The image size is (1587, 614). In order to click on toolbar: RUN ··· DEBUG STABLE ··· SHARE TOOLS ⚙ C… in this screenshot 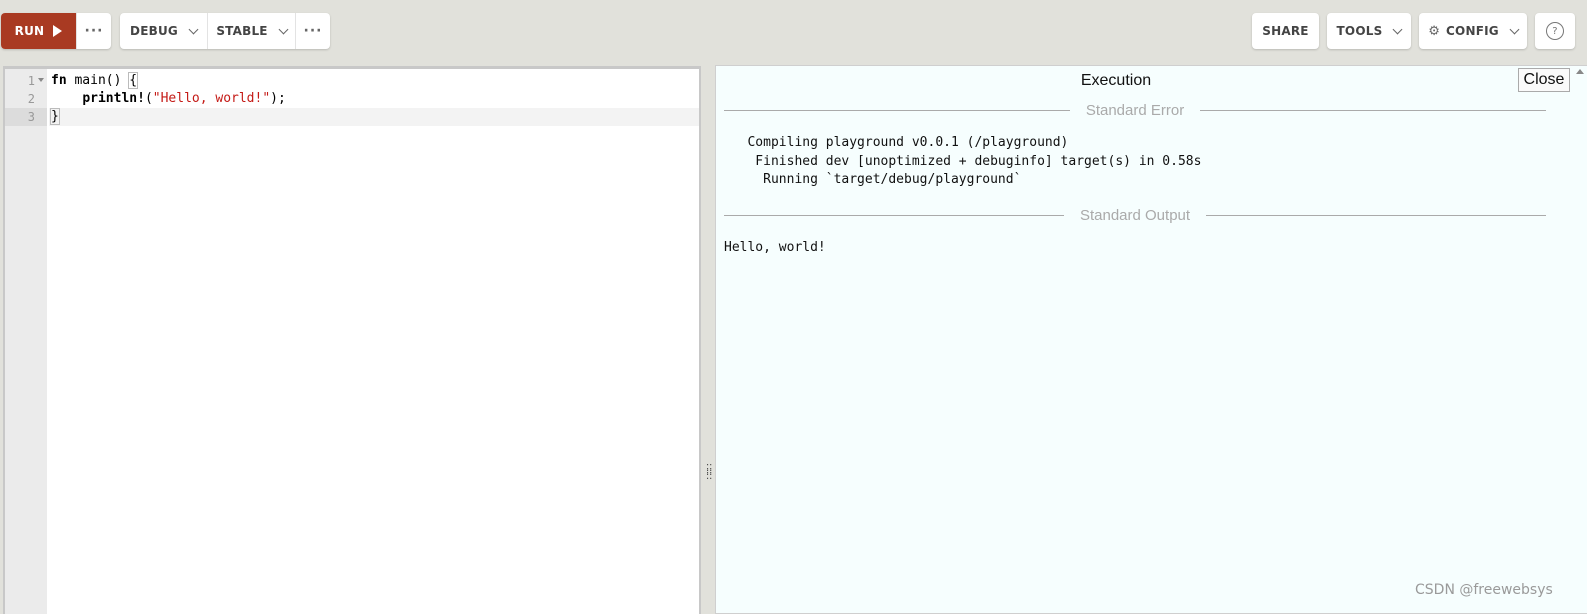, I will do `click(793, 32)`.